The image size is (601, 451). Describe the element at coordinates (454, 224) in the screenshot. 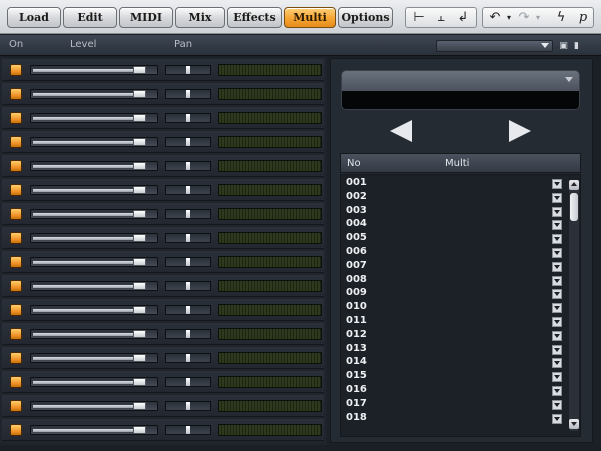

I see `list-item: 004` at that location.